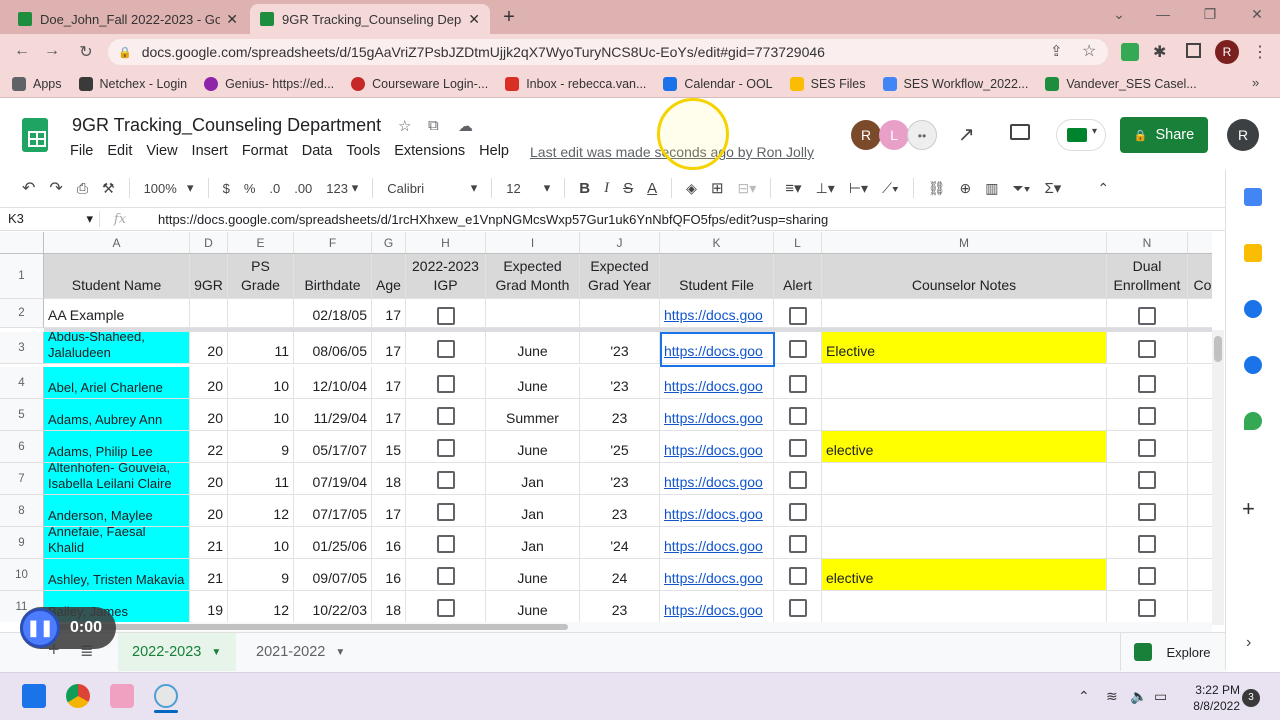  I want to click on ps-cell: 9, so click(261, 575).